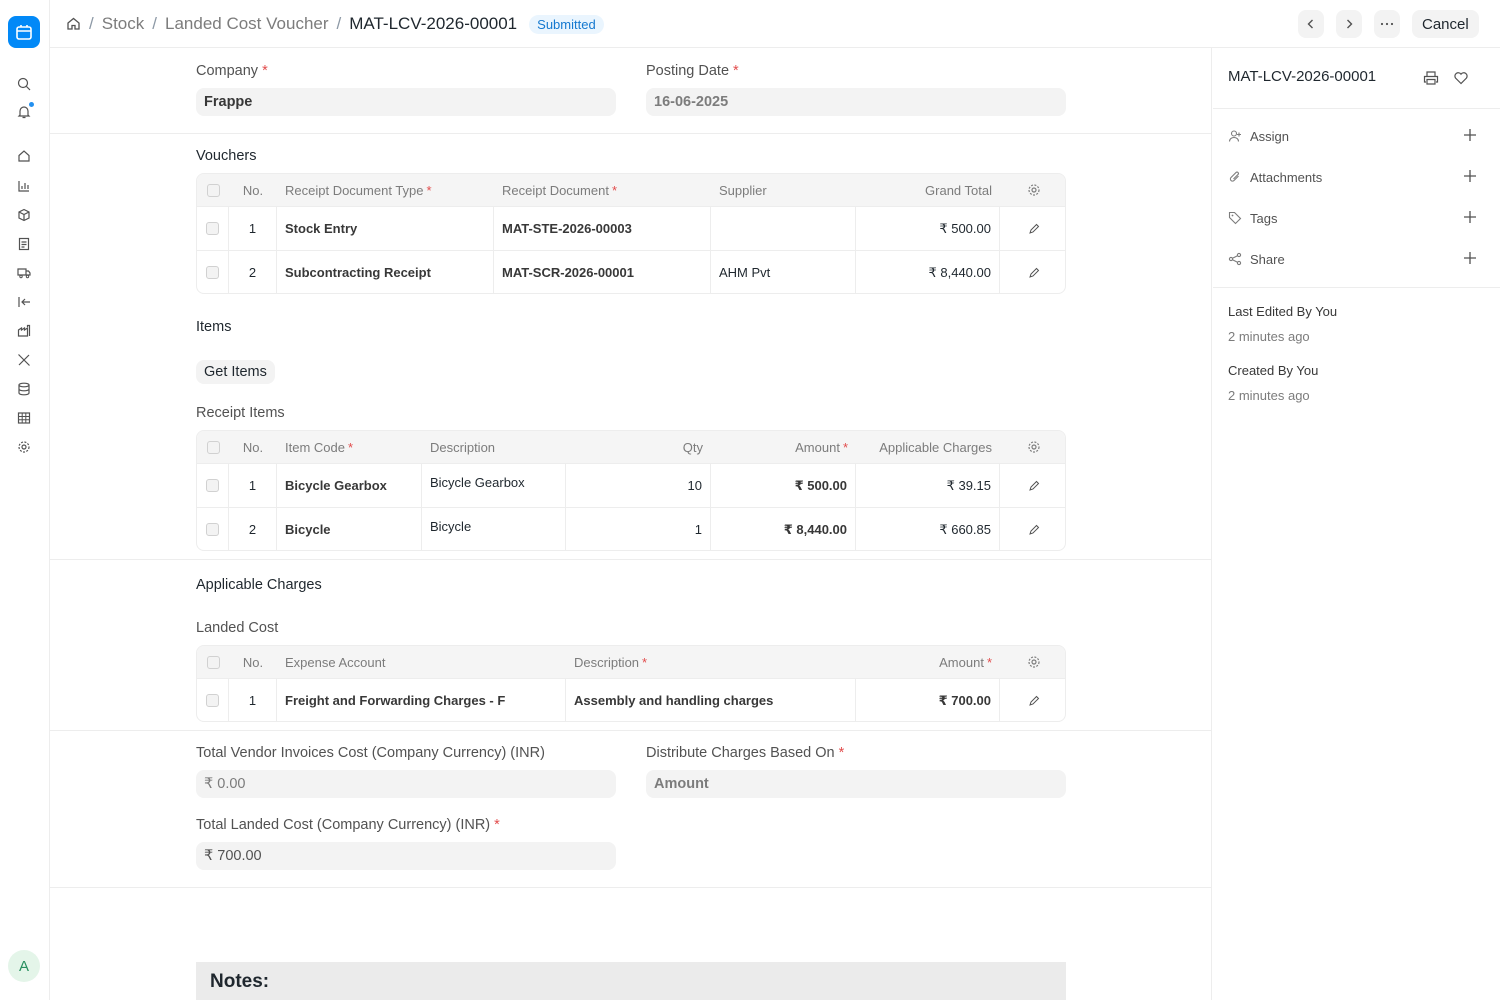 The height and width of the screenshot is (1000, 1500). I want to click on receipt-document-cell: MAT-STE-2026-00003, so click(602, 228).